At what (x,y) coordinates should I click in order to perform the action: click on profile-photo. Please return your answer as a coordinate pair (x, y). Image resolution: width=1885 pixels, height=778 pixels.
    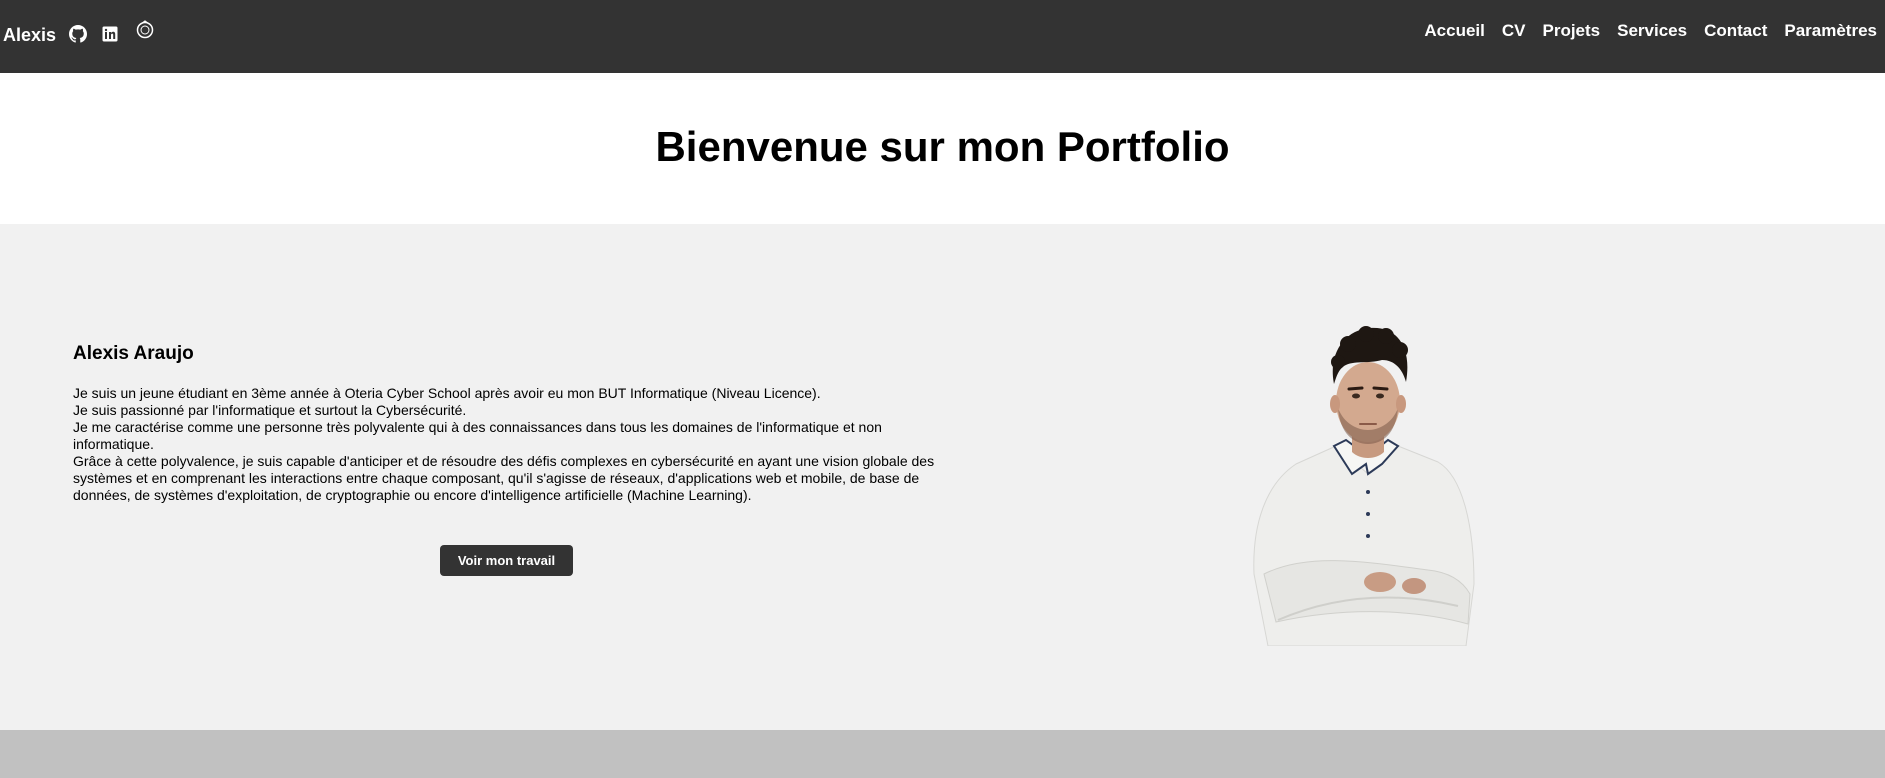
    Looking at the image, I should click on (1364, 486).